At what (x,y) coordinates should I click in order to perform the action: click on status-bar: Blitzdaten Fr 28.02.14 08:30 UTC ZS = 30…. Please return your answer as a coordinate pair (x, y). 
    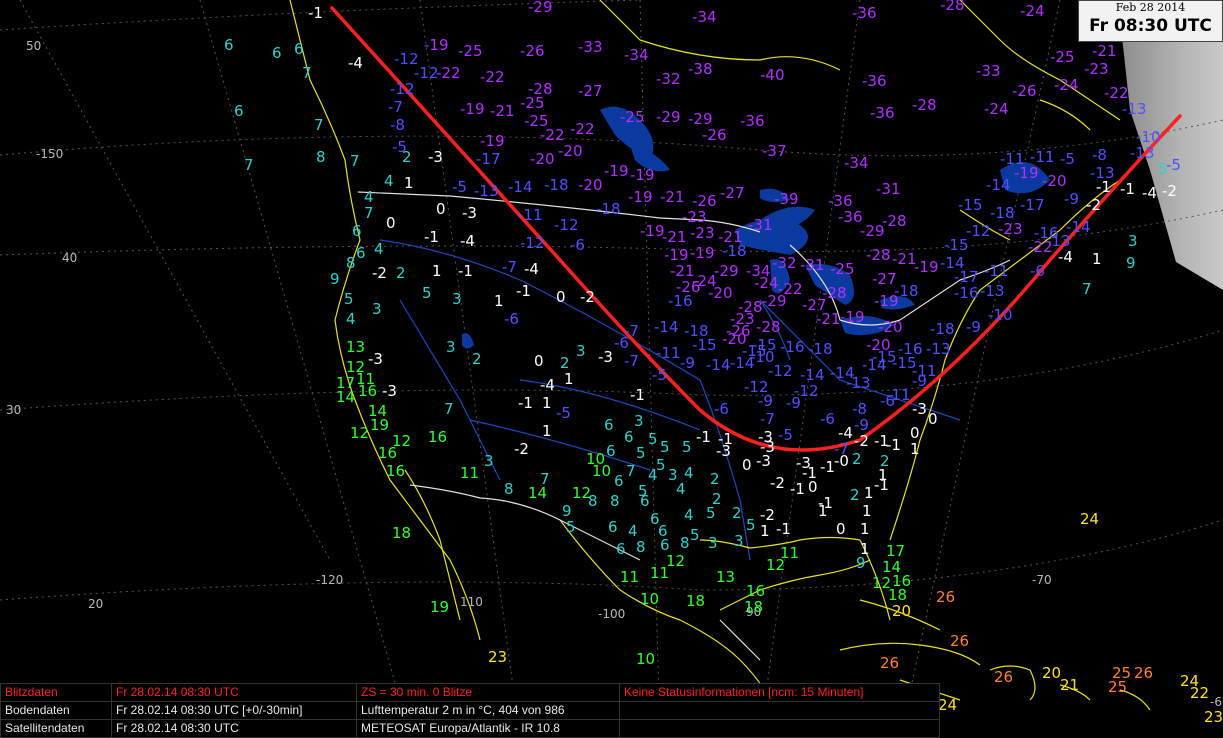
    Looking at the image, I should click on (470, 710).